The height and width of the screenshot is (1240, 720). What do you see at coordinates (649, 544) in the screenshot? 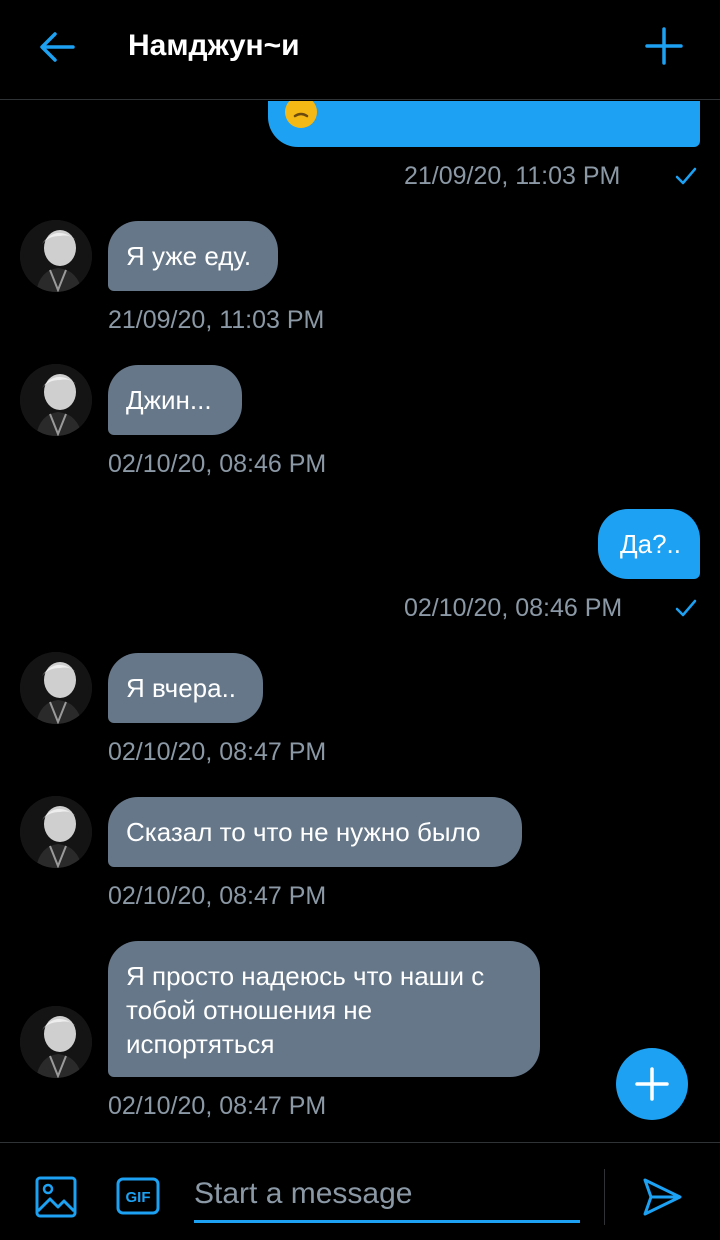
I see `message-bubble-outgoing: Да?..` at bounding box center [649, 544].